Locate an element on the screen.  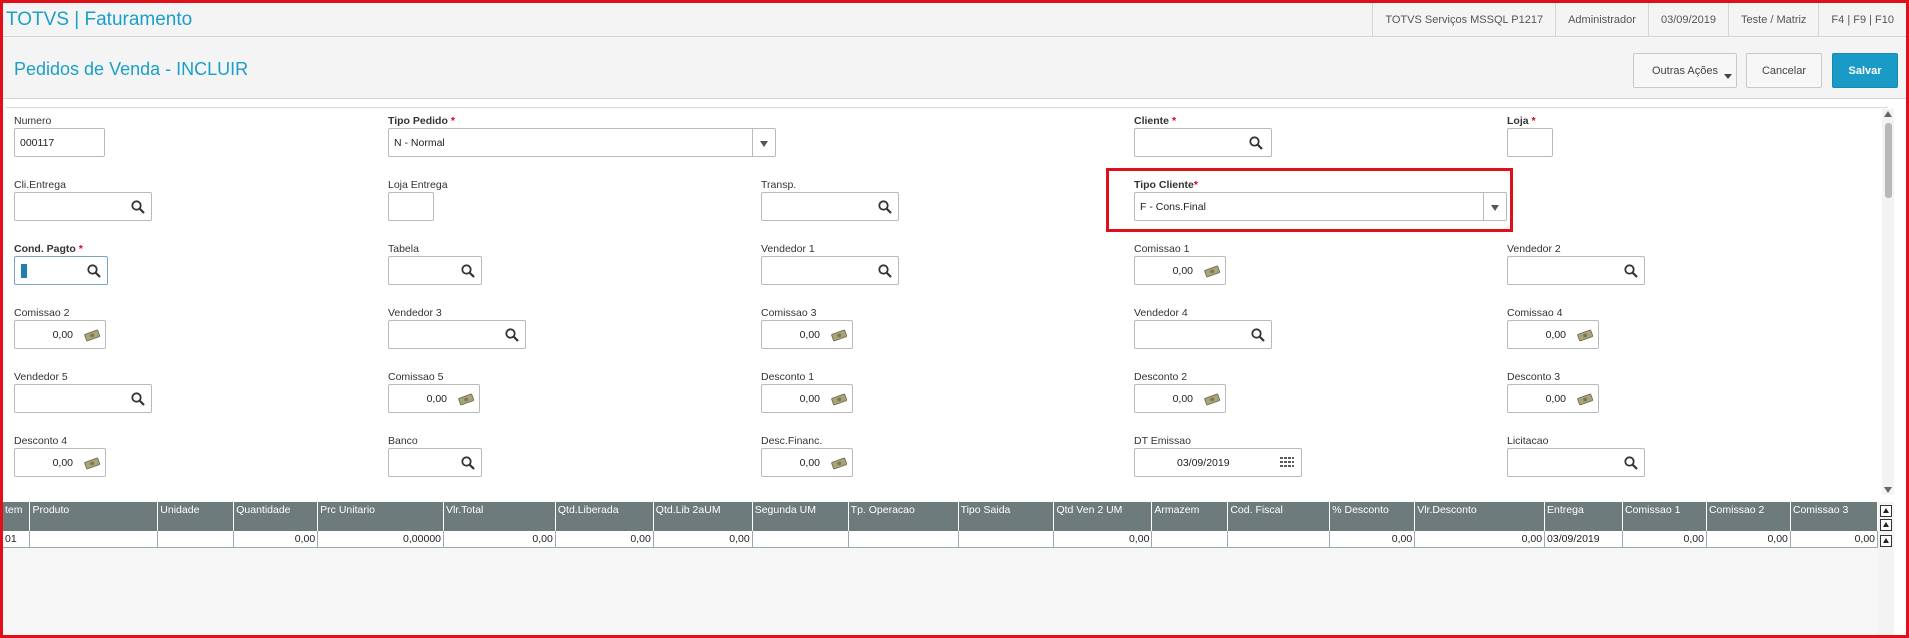
transp-input is located at coordinates (830, 206).